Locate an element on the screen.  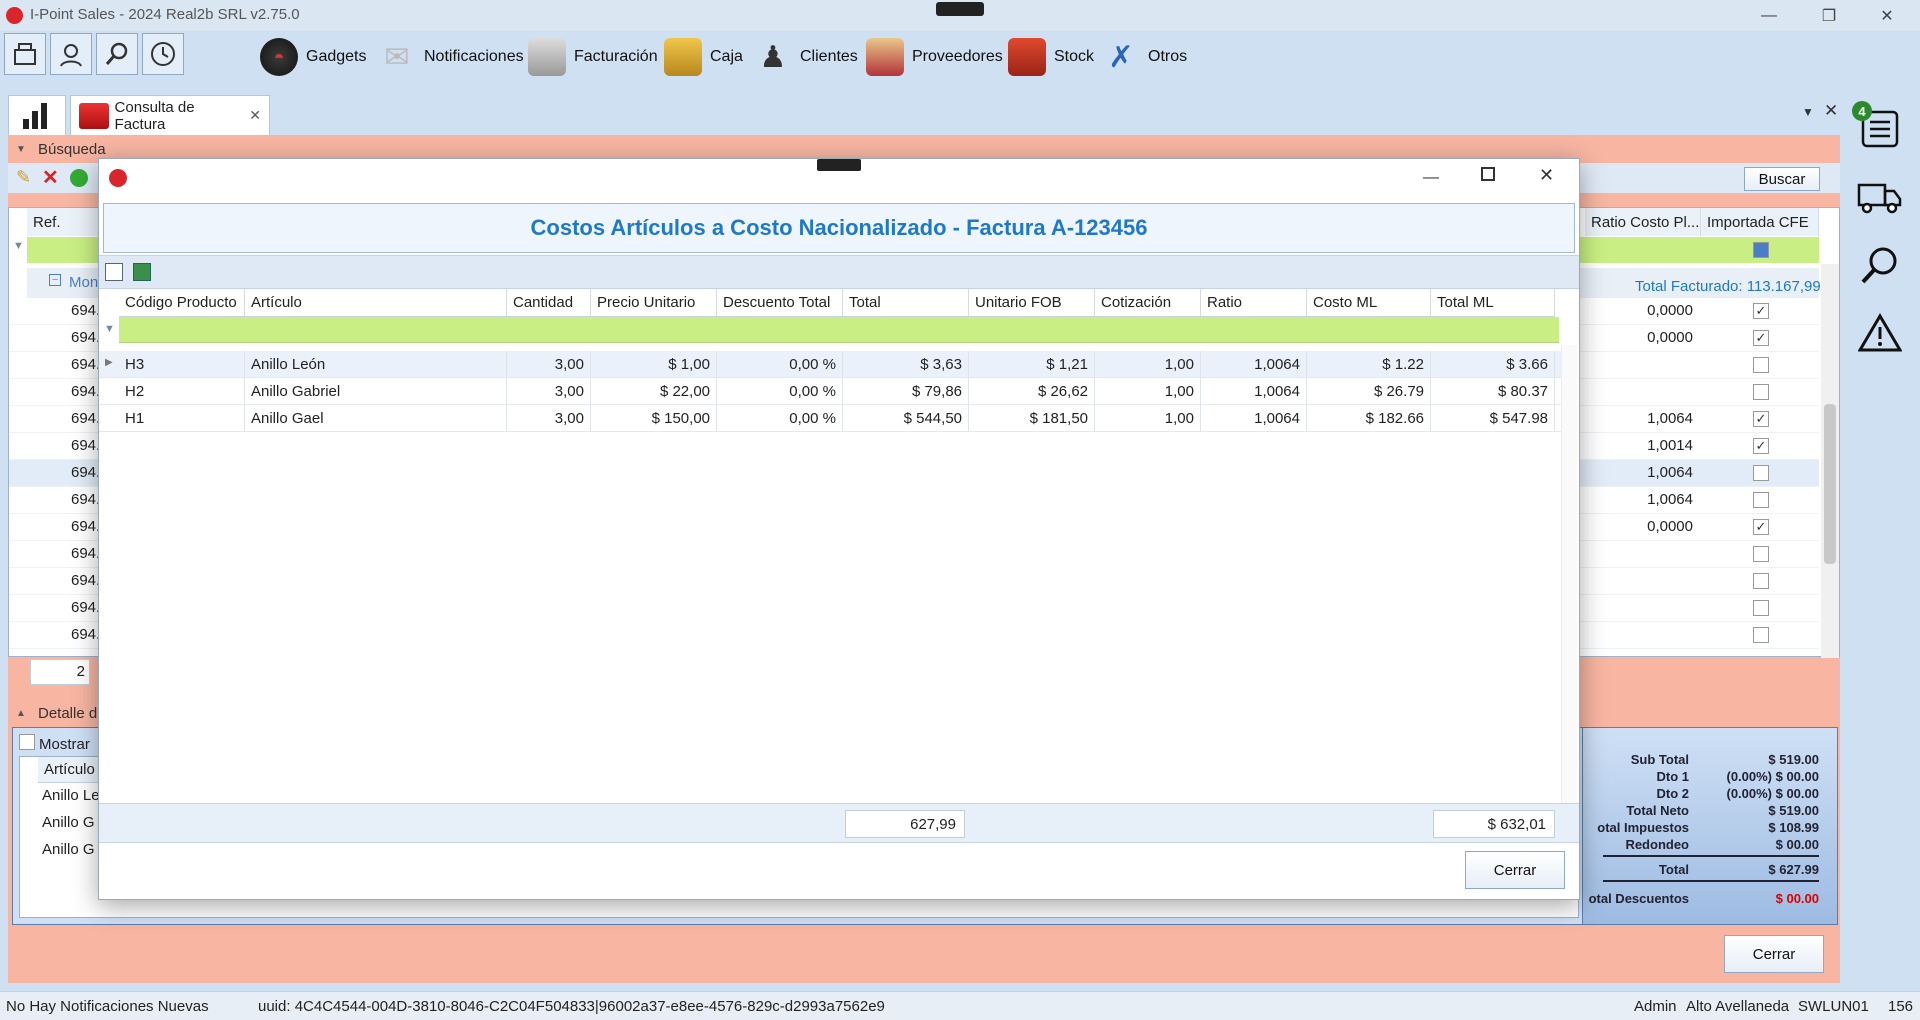
column-header: Unitario FOB is located at coordinates (1032, 303).